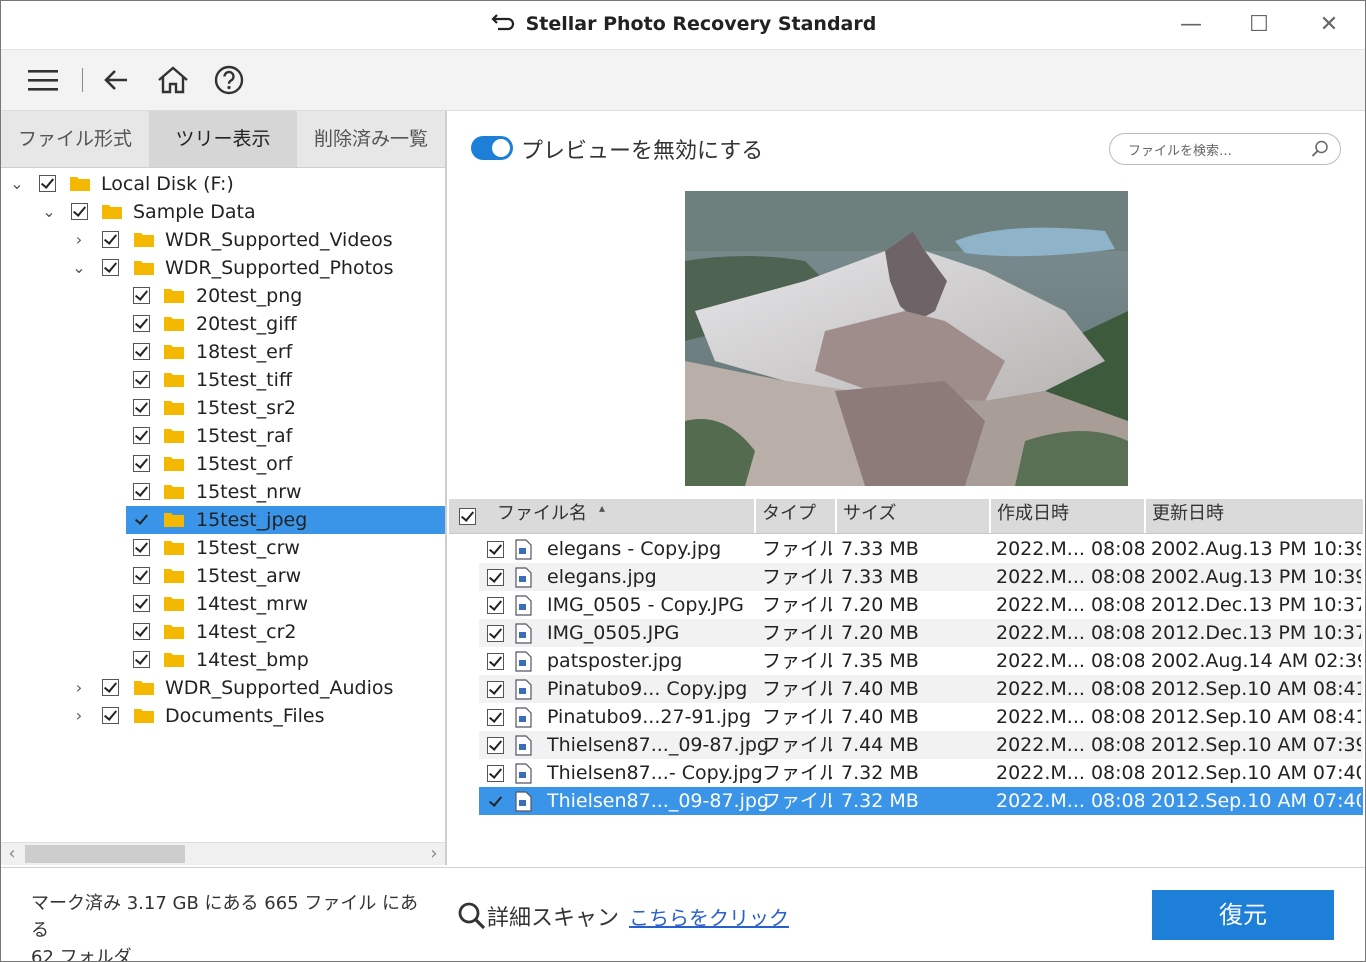 Image resolution: width=1366 pixels, height=962 pixels. What do you see at coordinates (796, 516) in the screenshot?
I see `col-type: タイプ` at bounding box center [796, 516].